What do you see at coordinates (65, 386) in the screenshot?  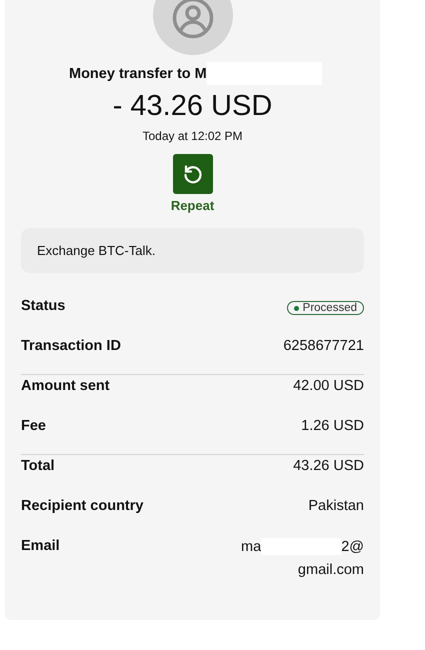 I see `detail-label: Amount sent` at bounding box center [65, 386].